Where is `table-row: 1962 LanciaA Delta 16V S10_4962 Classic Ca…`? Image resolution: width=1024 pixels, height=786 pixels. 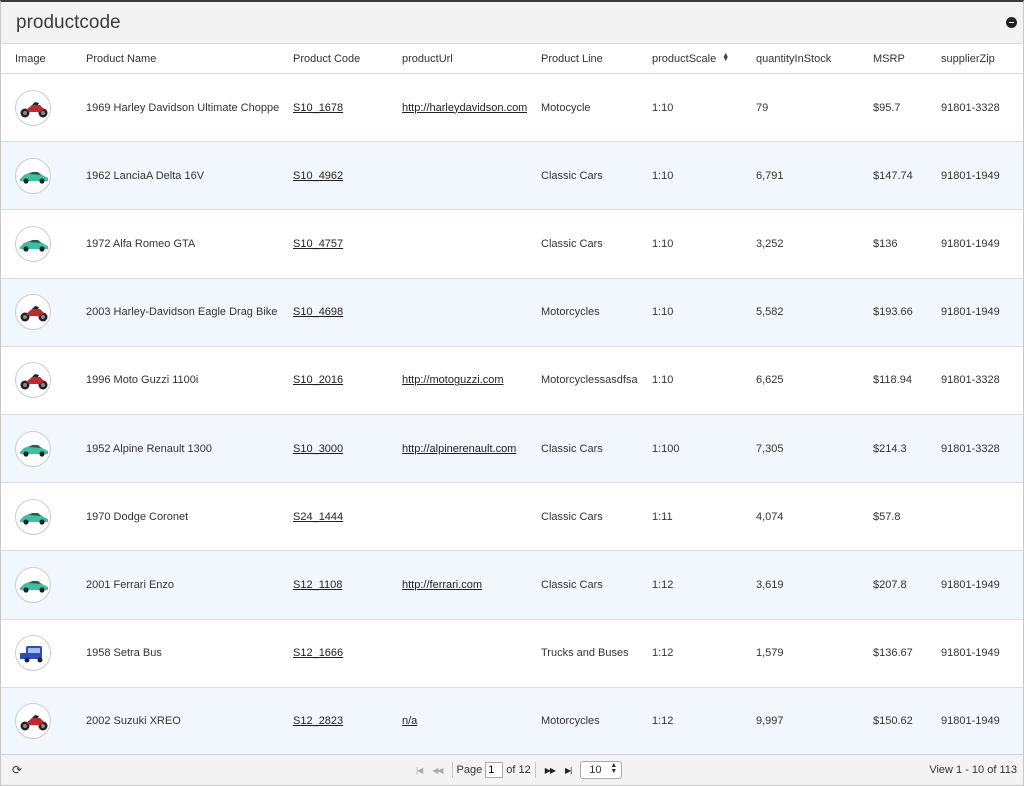 table-row: 1962 LanciaA Delta 16V S10_4962 Classic Ca… is located at coordinates (512, 176).